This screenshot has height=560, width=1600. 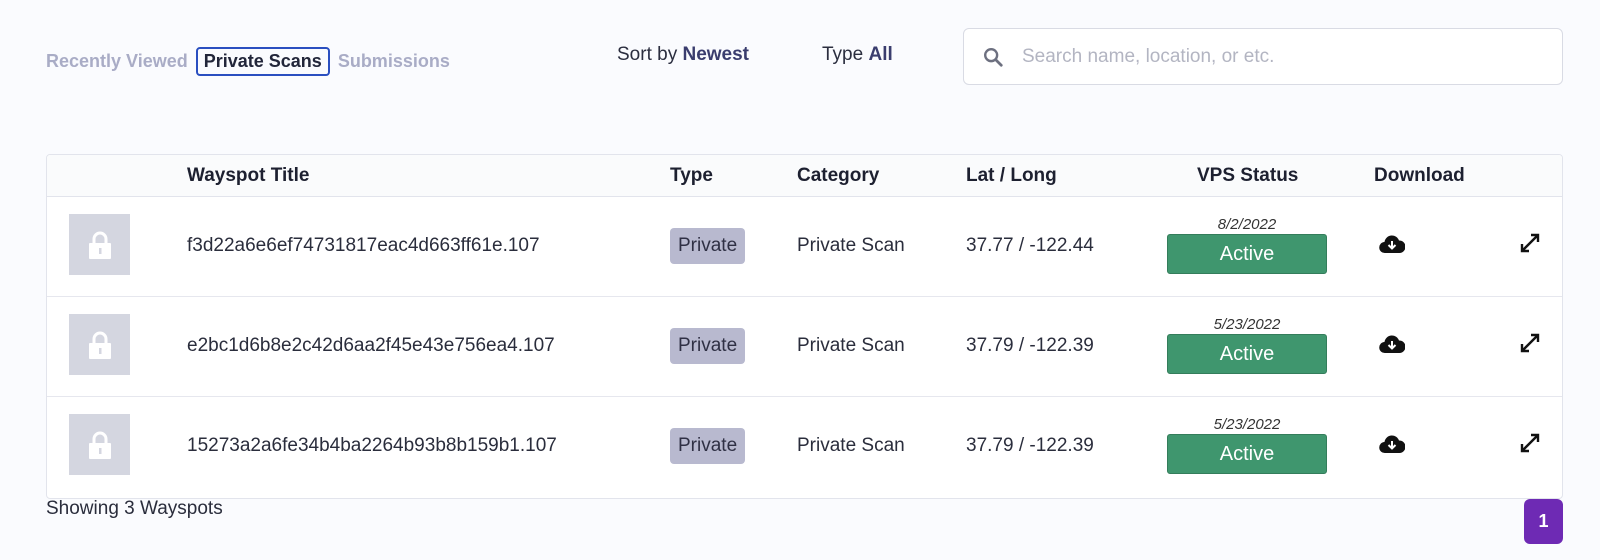 I want to click on search-input, so click(x=1280, y=56).